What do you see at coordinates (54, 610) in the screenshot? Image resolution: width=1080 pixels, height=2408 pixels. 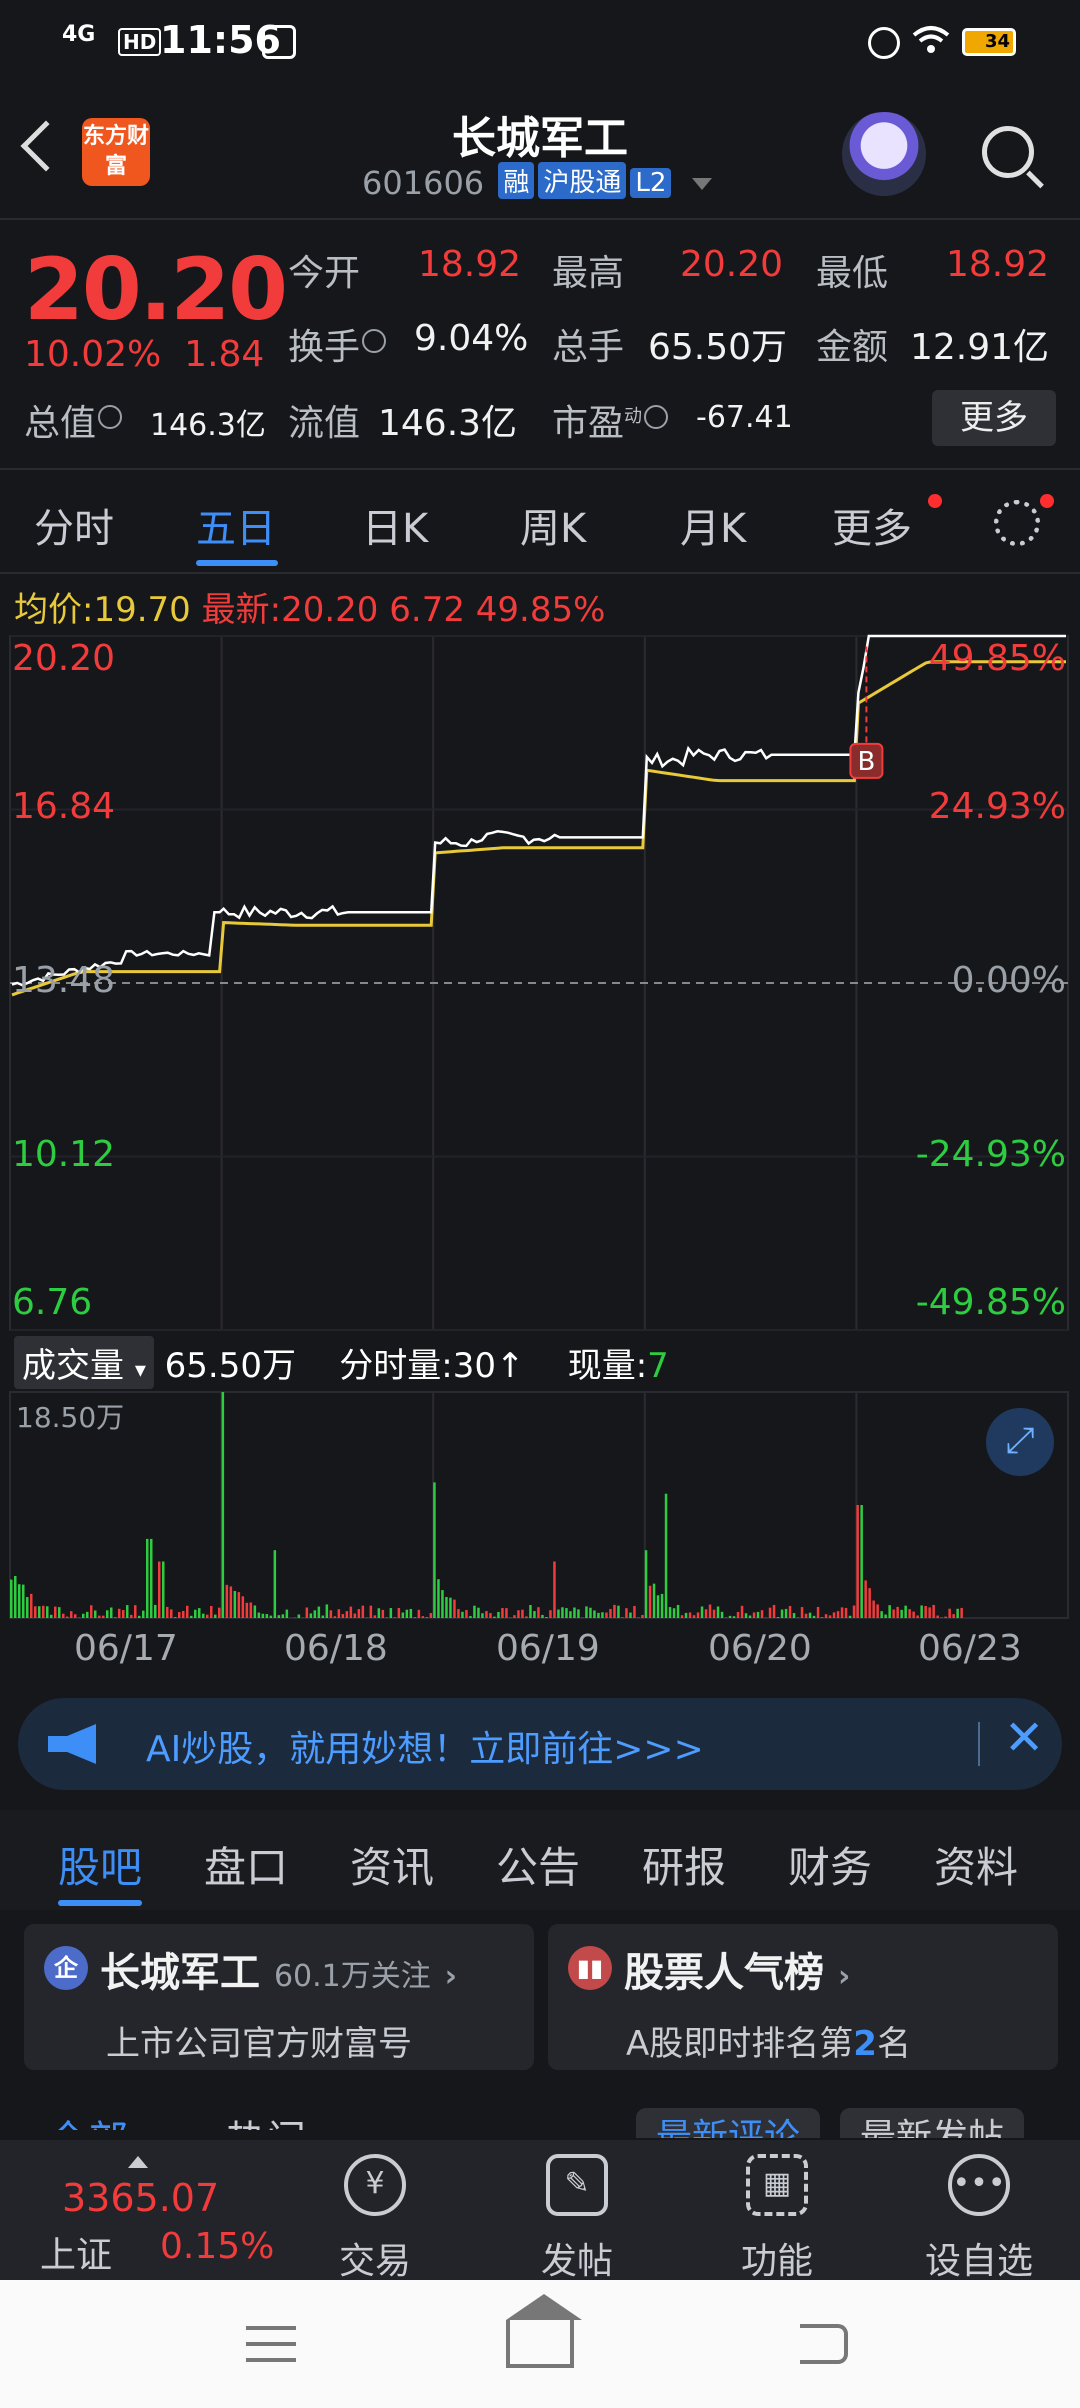 I see `avg-label: 均价:` at bounding box center [54, 610].